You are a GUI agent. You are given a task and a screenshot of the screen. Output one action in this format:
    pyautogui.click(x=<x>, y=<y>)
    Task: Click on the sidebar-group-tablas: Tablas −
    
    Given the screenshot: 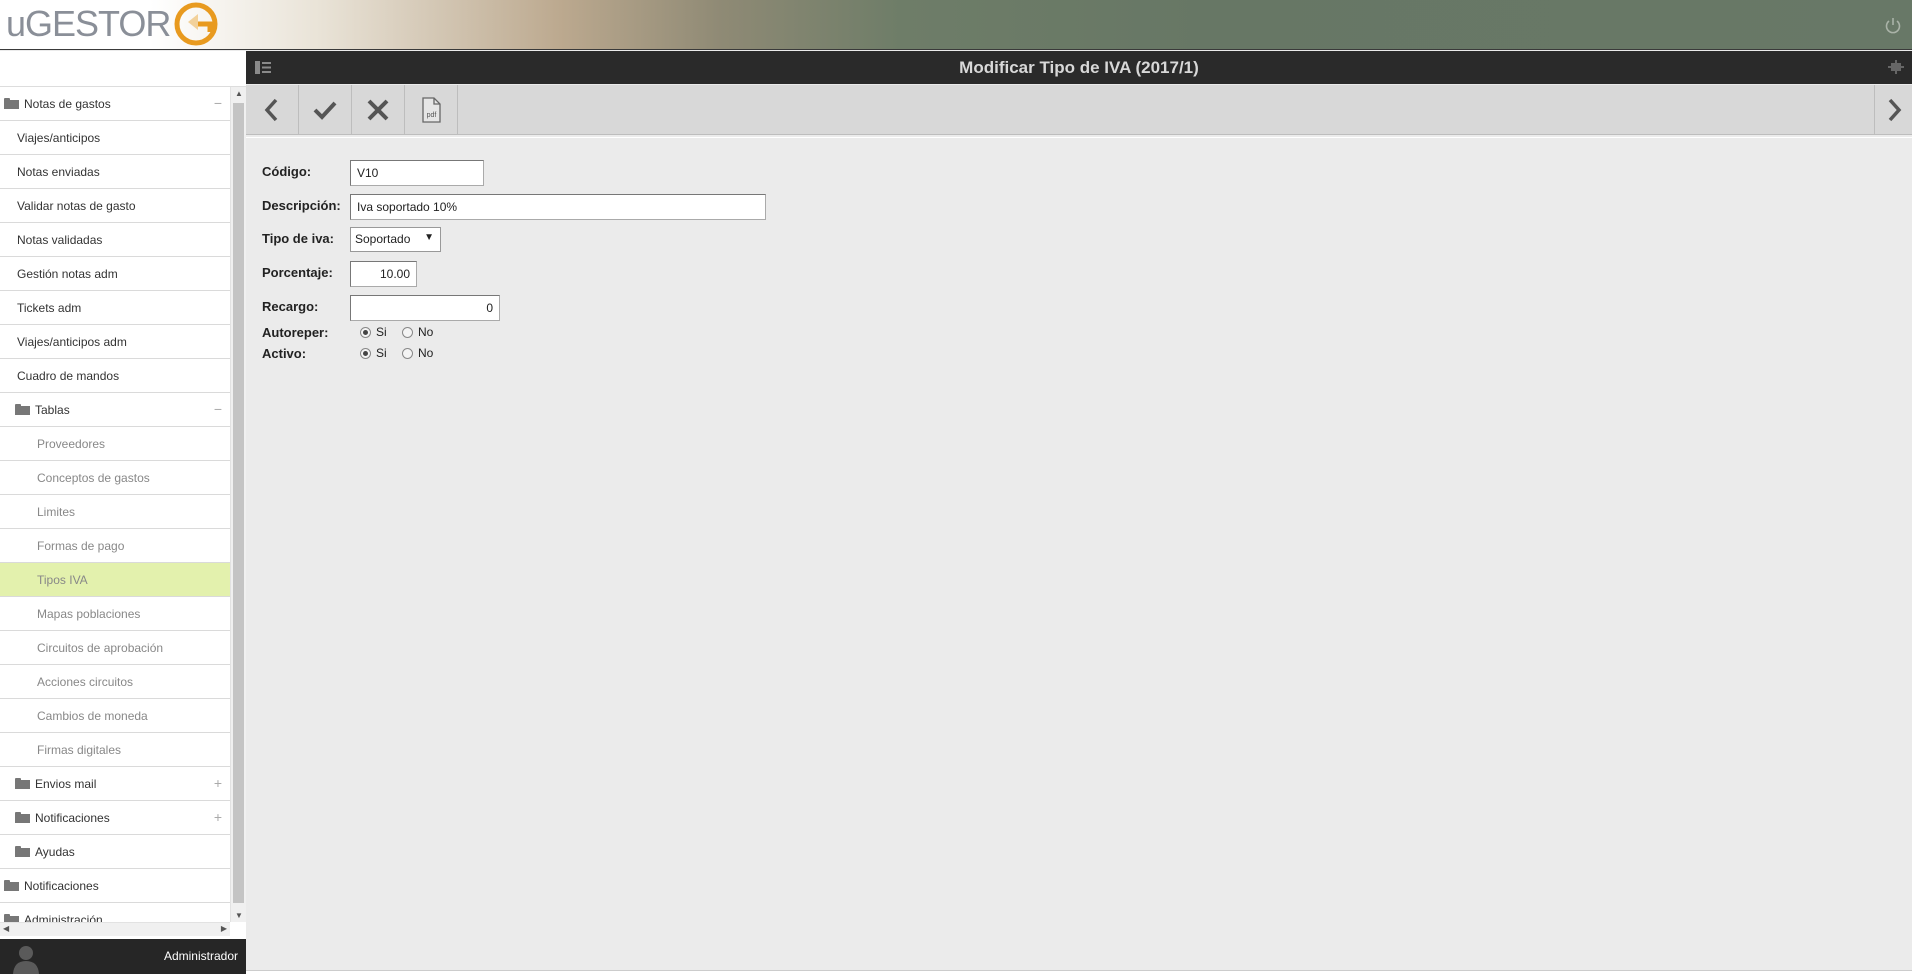 What is the action you would take?
    pyautogui.click(x=115, y=410)
    